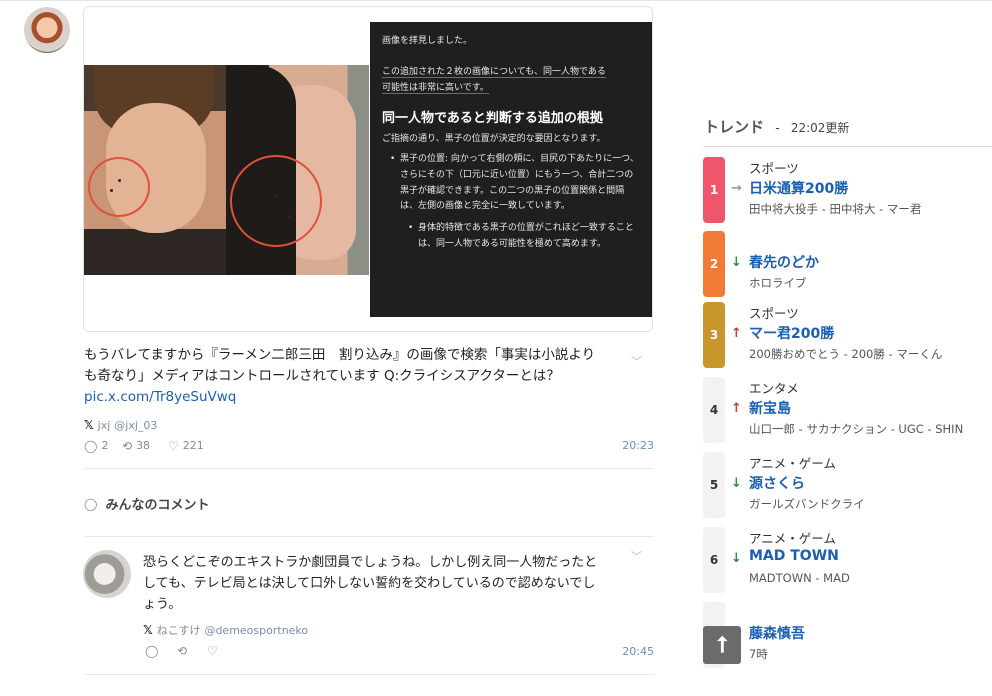  Describe the element at coordinates (107, 574) in the screenshot. I see `commenter-avatar` at that location.